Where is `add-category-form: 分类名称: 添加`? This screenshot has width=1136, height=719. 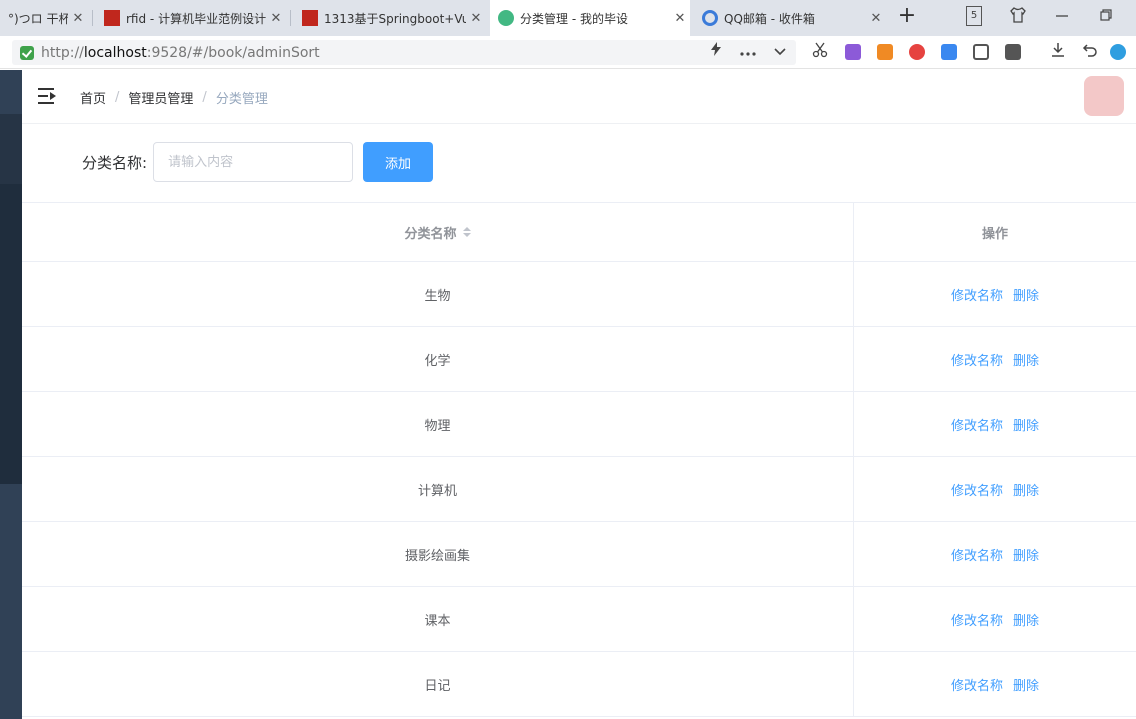 add-category-form: 分类名称: 添加 is located at coordinates (258, 162).